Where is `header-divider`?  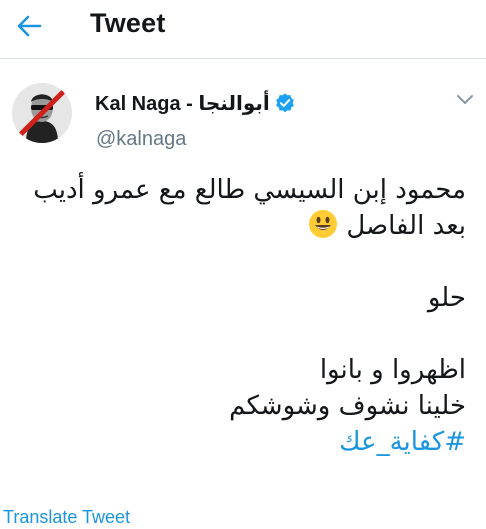 header-divider is located at coordinates (243, 58).